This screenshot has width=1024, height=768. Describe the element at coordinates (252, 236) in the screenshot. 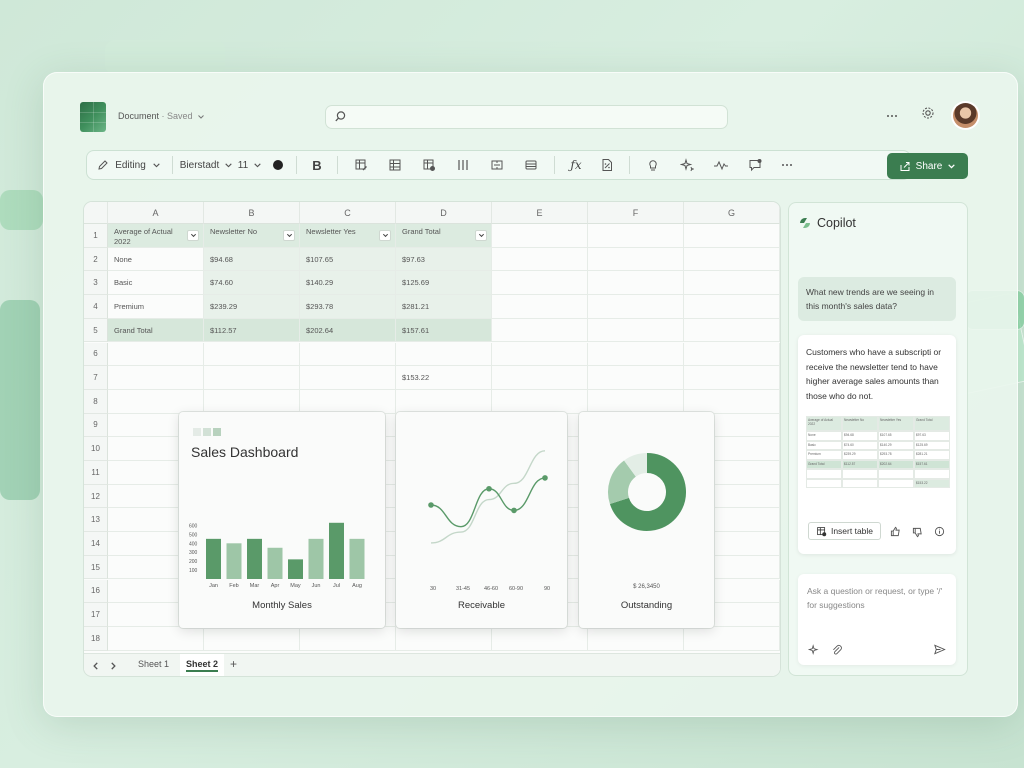

I see `pivot-header-cell: Newsletter No` at that location.